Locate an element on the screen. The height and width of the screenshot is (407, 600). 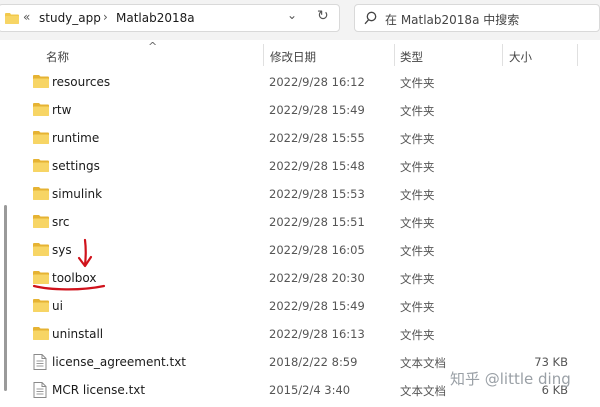
vertical-scrollbar is located at coordinates (5, 298).